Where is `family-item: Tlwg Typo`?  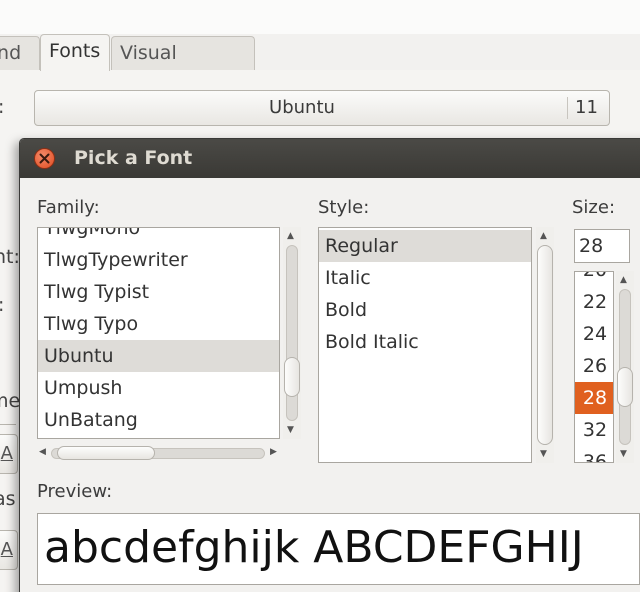 family-item: Tlwg Typo is located at coordinates (158, 324).